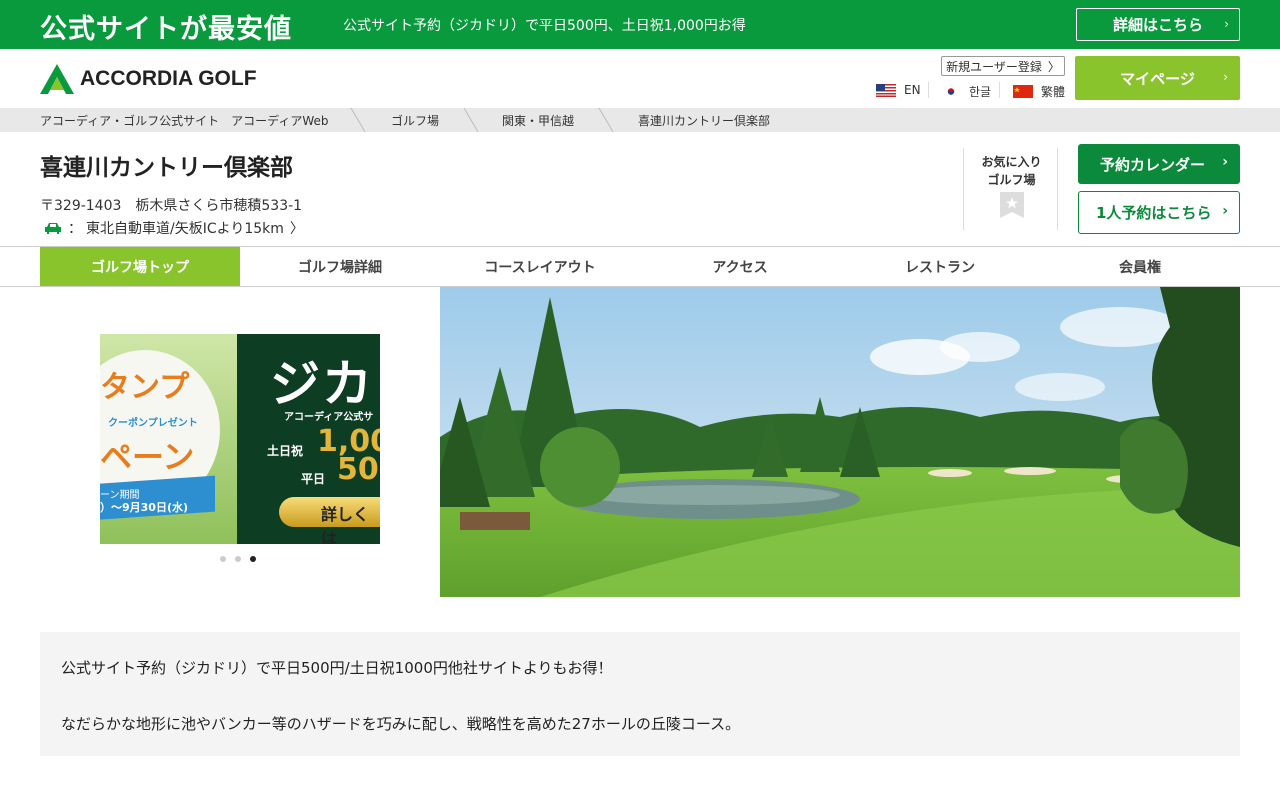 The width and height of the screenshot is (1280, 800). What do you see at coordinates (740, 266) in the screenshot?
I see `tab-access: アクセス` at bounding box center [740, 266].